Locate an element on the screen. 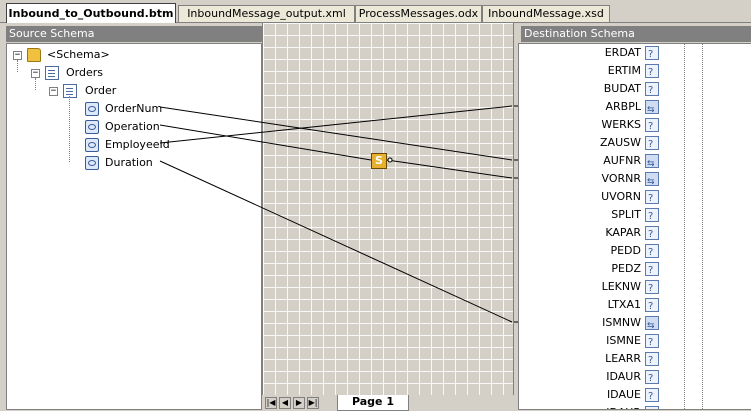 Image resolution: width=751 pixels, height=411 pixels. destination-field-werks: WERKS is located at coordinates (634, 126).